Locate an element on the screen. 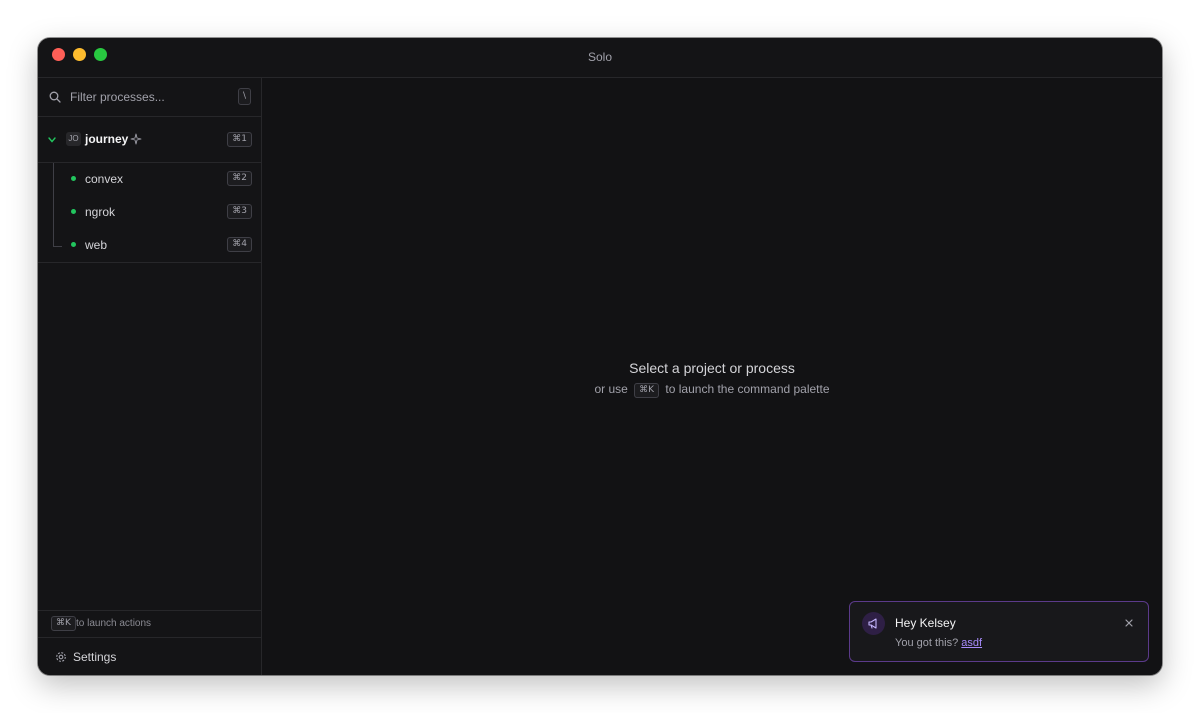 This screenshot has width=1200, height=713. title-bar: Solo is located at coordinates (600, 58).